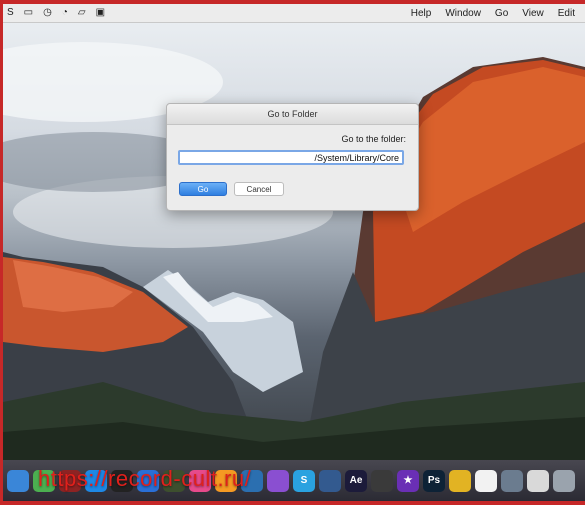 This screenshot has width=585, height=505. I want to click on status-letter: S, so click(10, 12).